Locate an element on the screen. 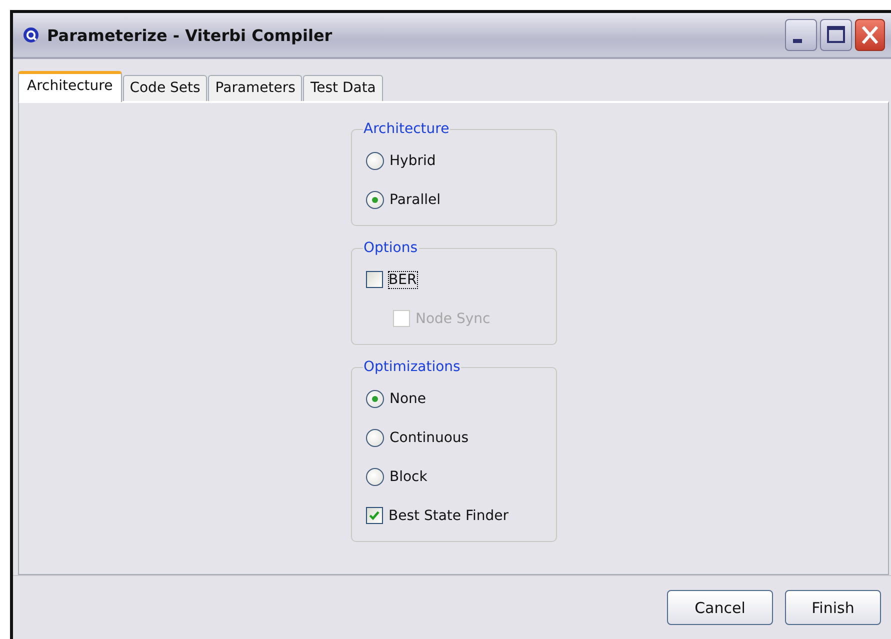 Image resolution: width=891 pixels, height=639 pixels. maximize-button is located at coordinates (836, 35).